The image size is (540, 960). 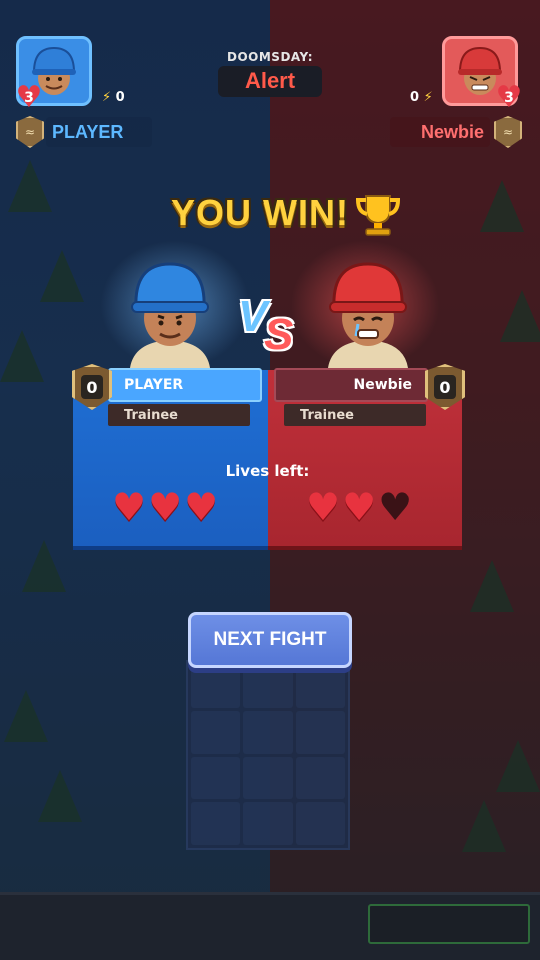 I want to click on opponent-lives-badge: ♥ 3, so click(x=509, y=97).